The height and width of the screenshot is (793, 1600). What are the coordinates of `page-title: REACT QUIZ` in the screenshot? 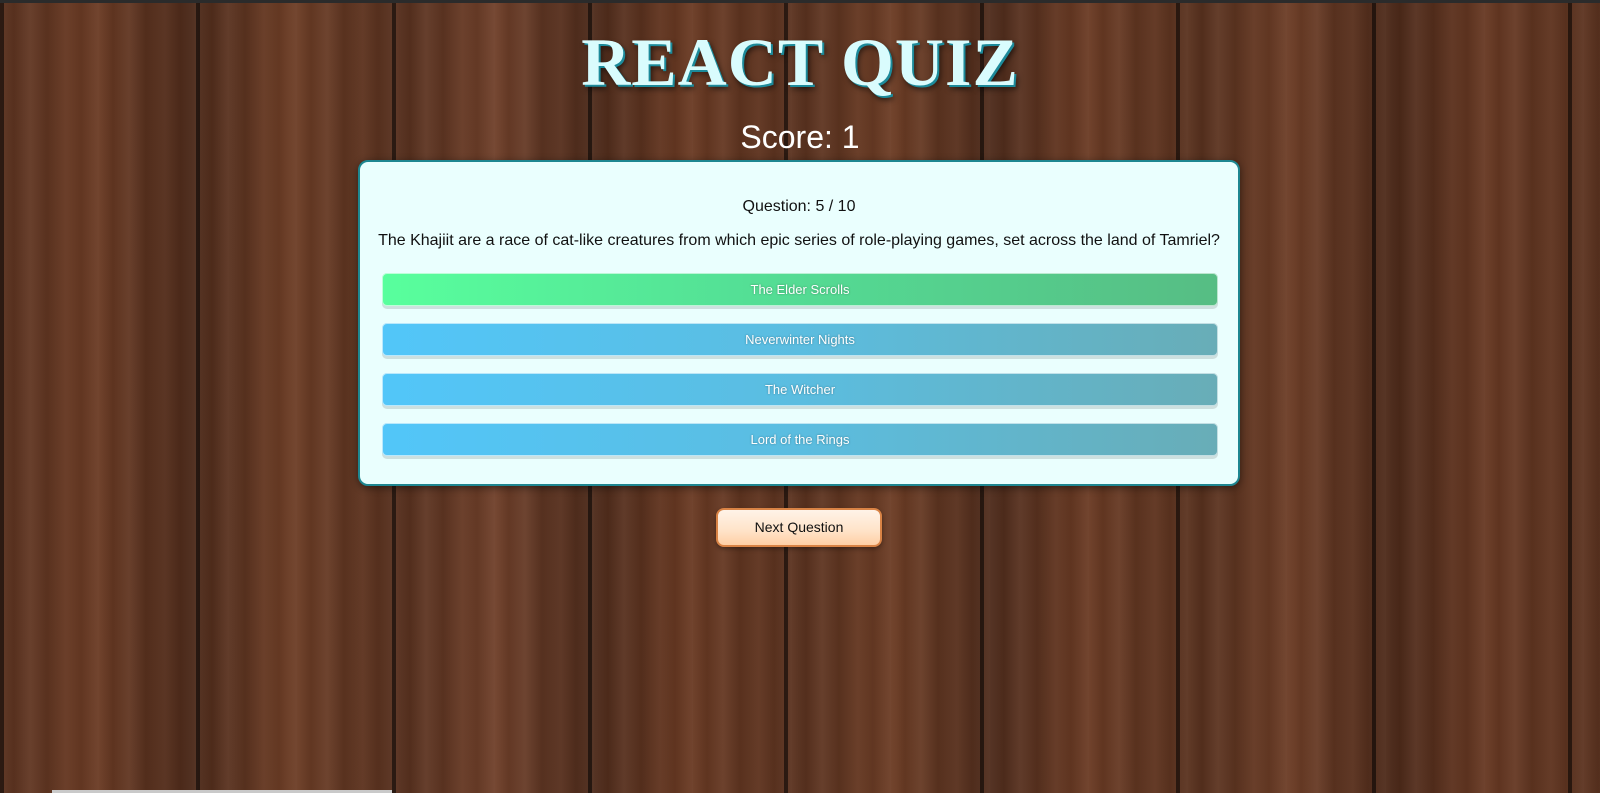 It's located at (800, 62).